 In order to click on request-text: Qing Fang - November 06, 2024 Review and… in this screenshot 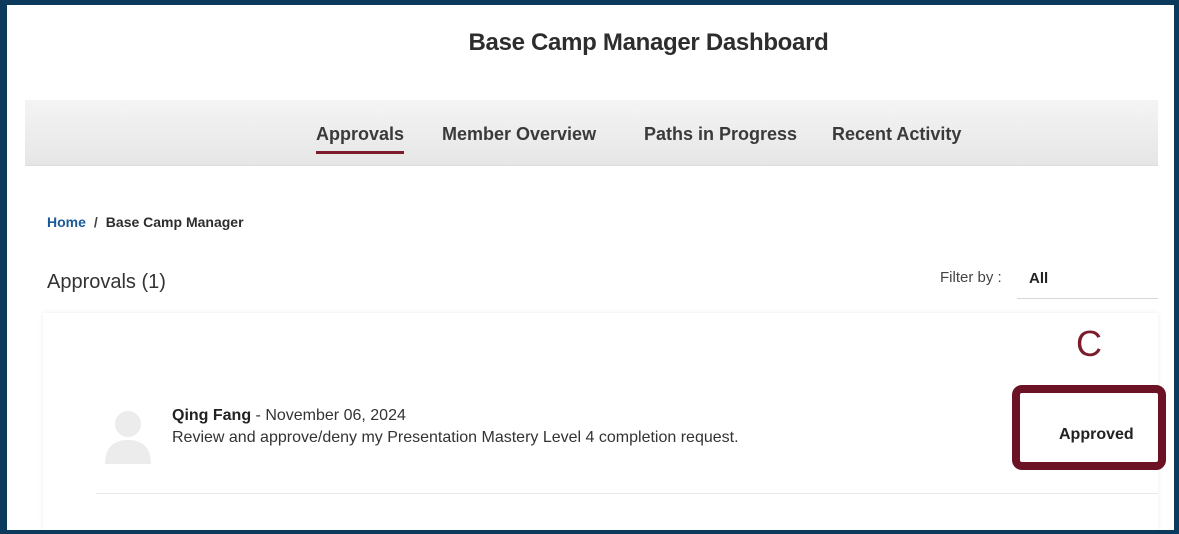, I will do `click(552, 427)`.